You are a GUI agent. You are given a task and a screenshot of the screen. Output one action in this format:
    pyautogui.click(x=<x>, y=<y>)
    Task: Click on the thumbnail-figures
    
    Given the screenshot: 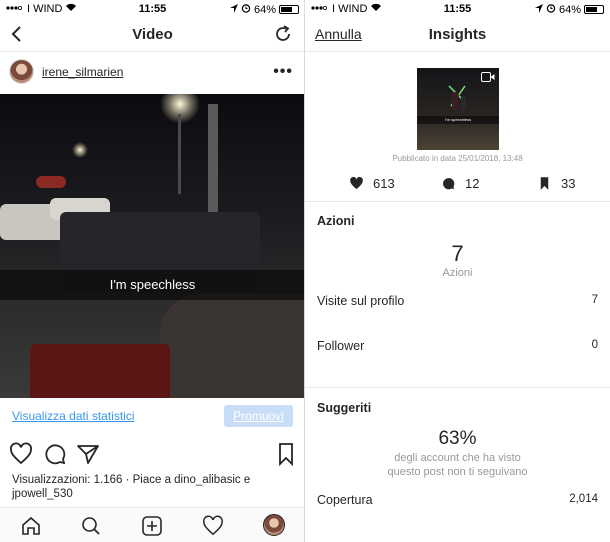 What is the action you would take?
    pyautogui.click(x=457, y=97)
    